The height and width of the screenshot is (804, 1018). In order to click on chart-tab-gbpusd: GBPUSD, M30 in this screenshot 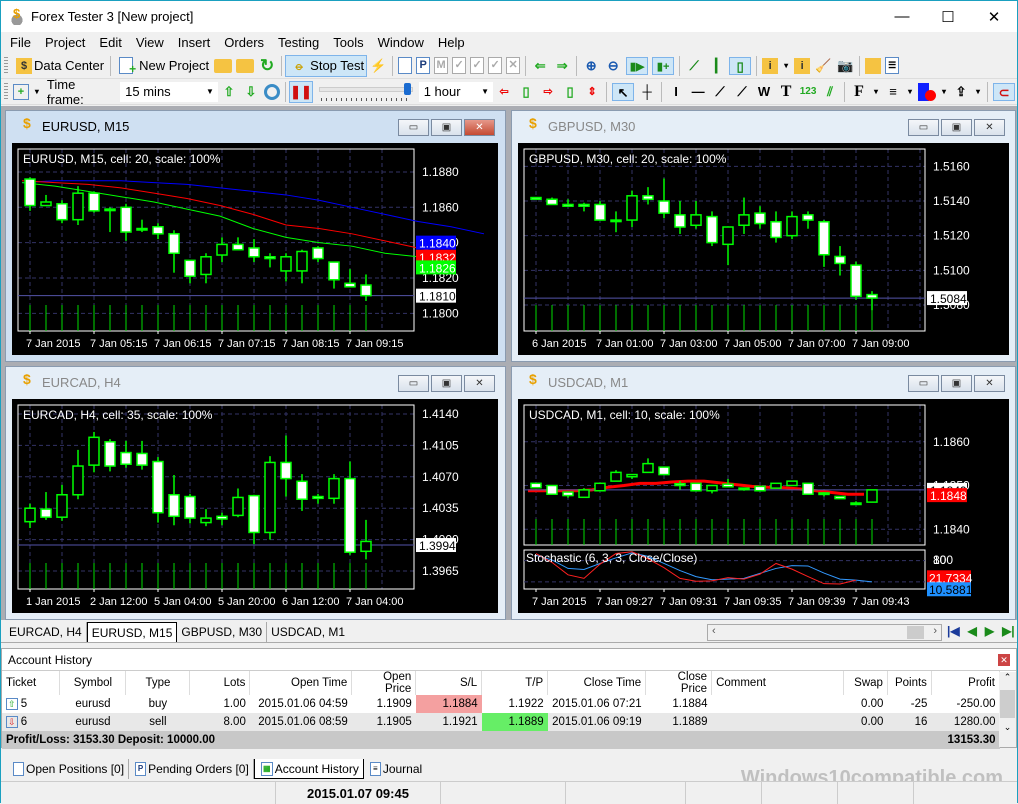, I will do `click(222, 632)`.